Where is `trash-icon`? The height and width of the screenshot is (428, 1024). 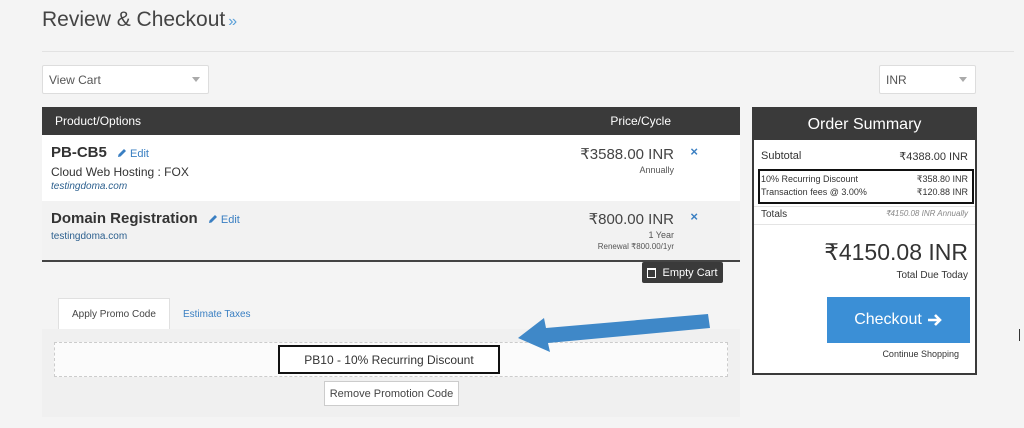
trash-icon is located at coordinates (652, 272).